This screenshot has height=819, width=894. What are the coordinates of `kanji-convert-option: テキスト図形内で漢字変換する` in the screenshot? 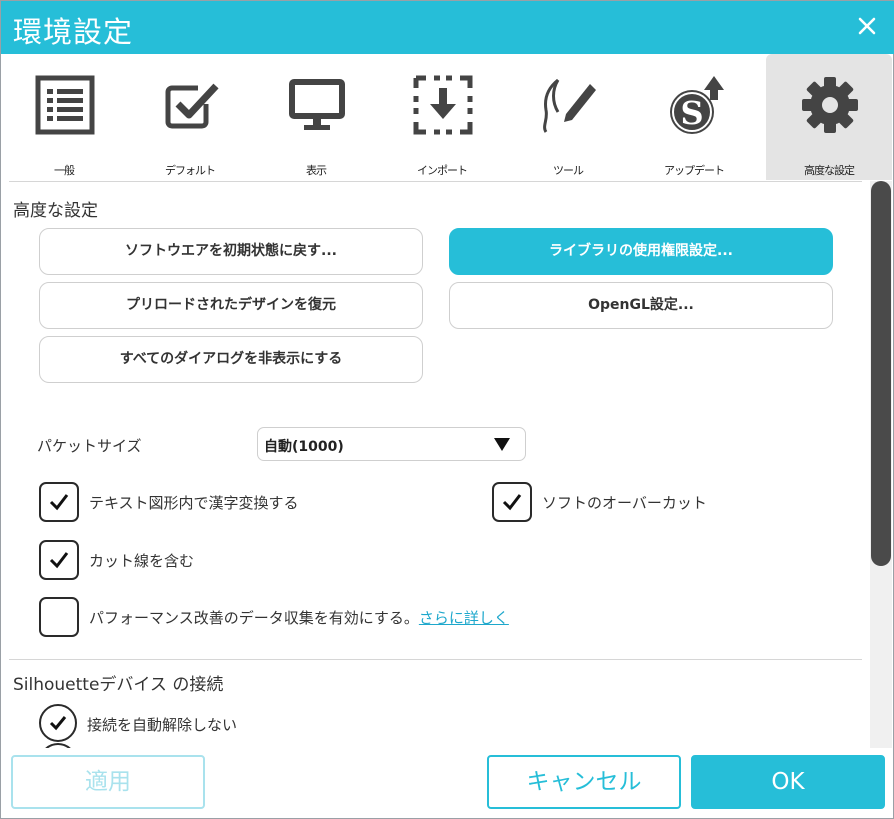 It's located at (249, 502).